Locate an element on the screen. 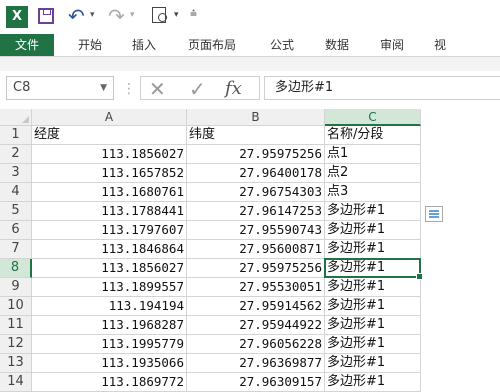  save-icon is located at coordinates (46, 16).